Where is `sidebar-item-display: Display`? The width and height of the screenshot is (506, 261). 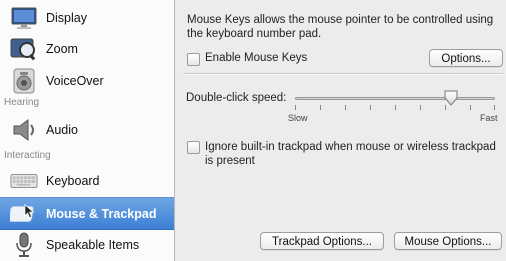
sidebar-item-display: Display is located at coordinates (87, 18).